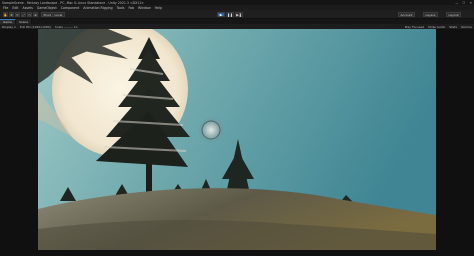 Image resolution: width=474 pixels, height=256 pixels. Describe the element at coordinates (5, 14) in the screenshot. I see `hand-tool-icon: ✋` at that location.